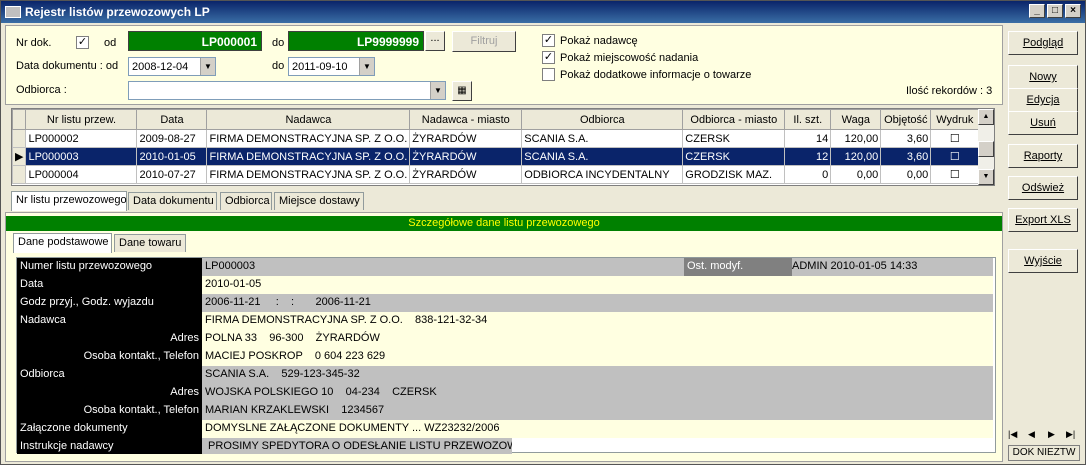  Describe the element at coordinates (278, 43) in the screenshot. I see `do-label: do` at that location.